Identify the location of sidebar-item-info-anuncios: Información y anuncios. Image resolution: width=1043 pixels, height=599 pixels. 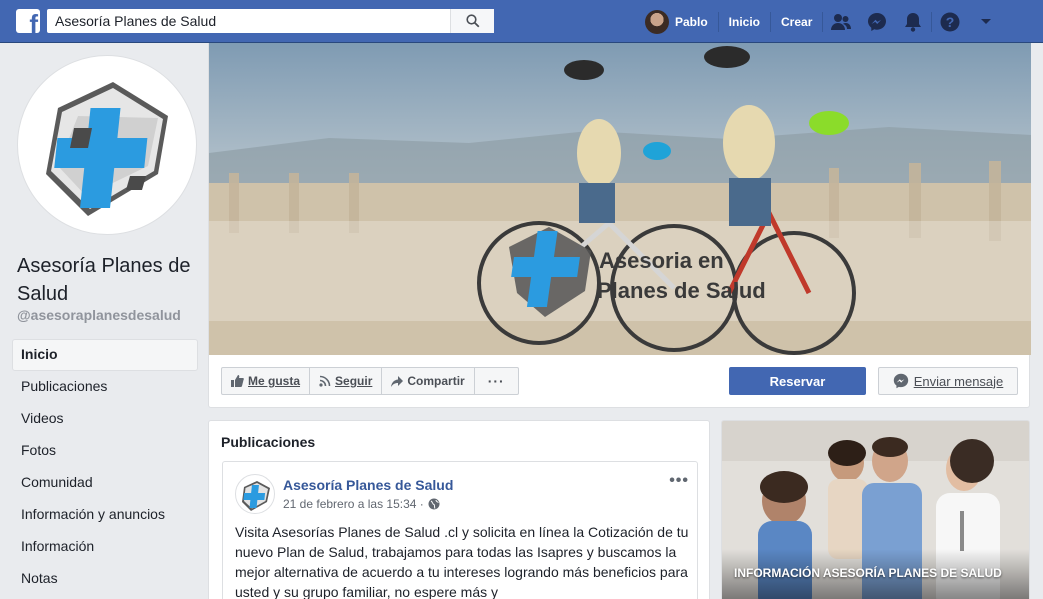
(105, 515).